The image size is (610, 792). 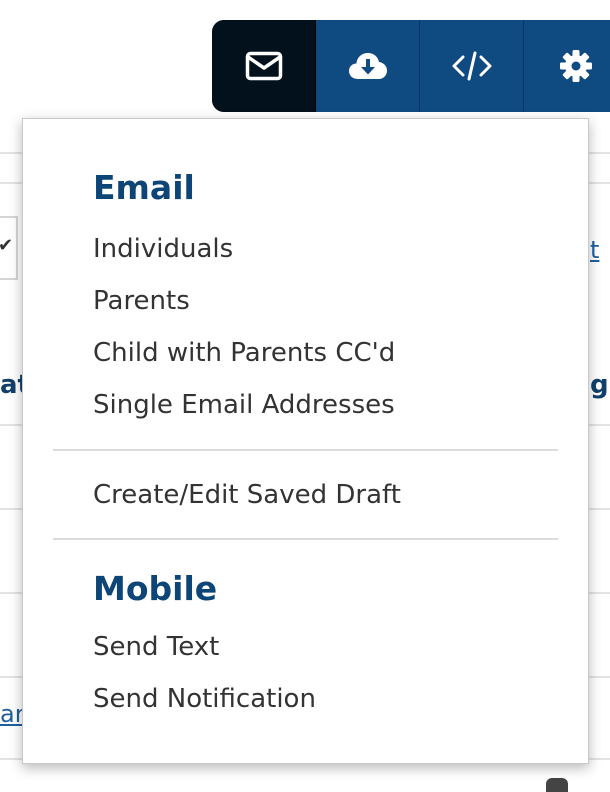 I want to click on download-button, so click(x=368, y=66).